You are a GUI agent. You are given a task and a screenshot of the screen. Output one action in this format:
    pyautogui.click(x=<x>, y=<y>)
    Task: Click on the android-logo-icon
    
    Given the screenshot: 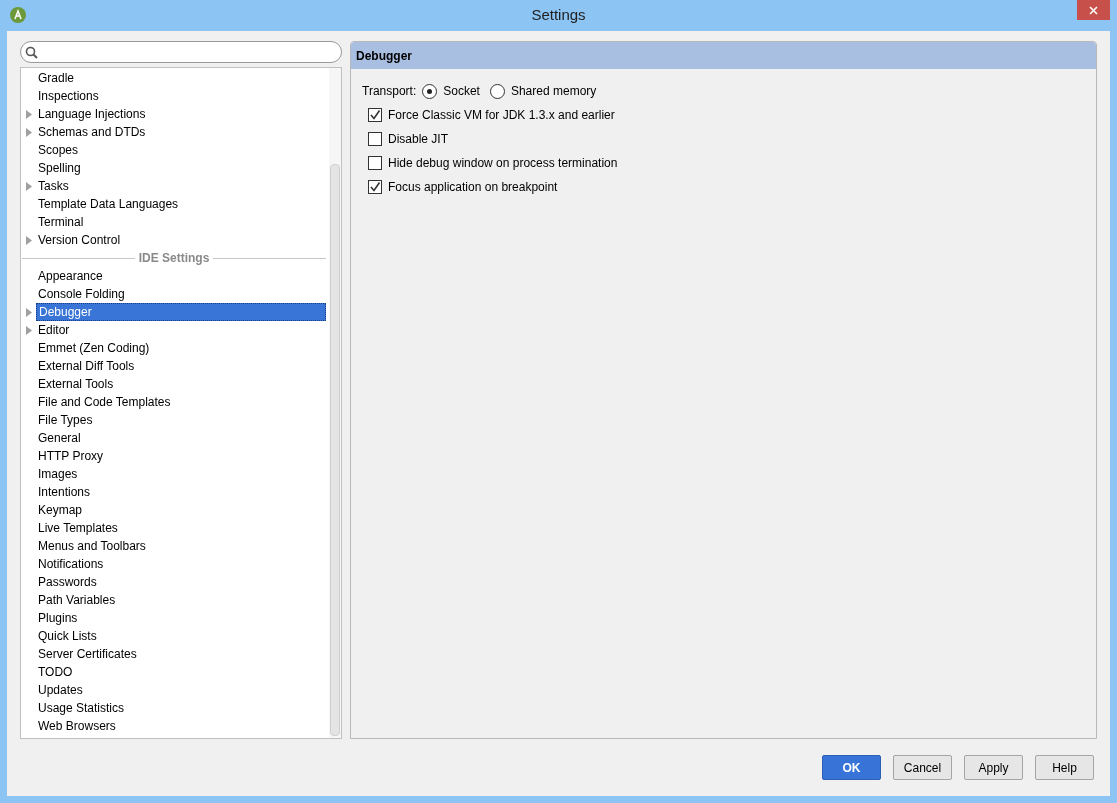 What is the action you would take?
    pyautogui.click(x=18, y=15)
    